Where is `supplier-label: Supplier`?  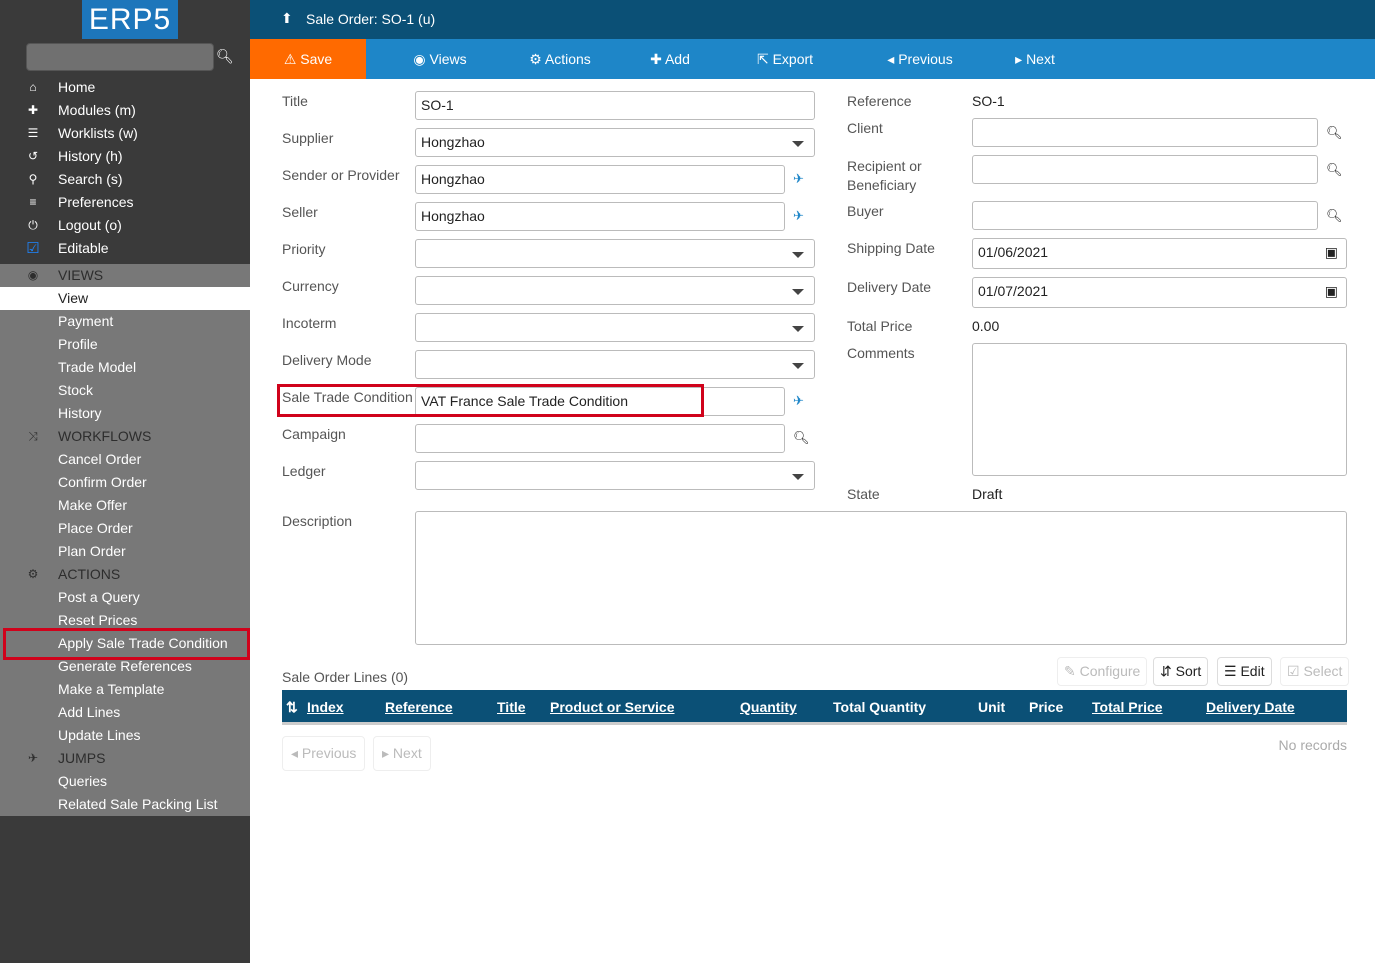
supplier-label: Supplier is located at coordinates (308, 138).